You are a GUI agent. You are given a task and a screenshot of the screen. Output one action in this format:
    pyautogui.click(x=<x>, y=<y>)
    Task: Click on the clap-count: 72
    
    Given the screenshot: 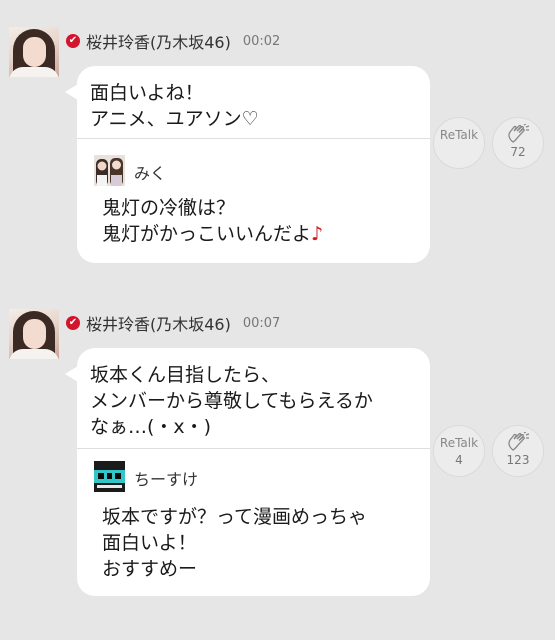 What is the action you would take?
    pyautogui.click(x=518, y=152)
    